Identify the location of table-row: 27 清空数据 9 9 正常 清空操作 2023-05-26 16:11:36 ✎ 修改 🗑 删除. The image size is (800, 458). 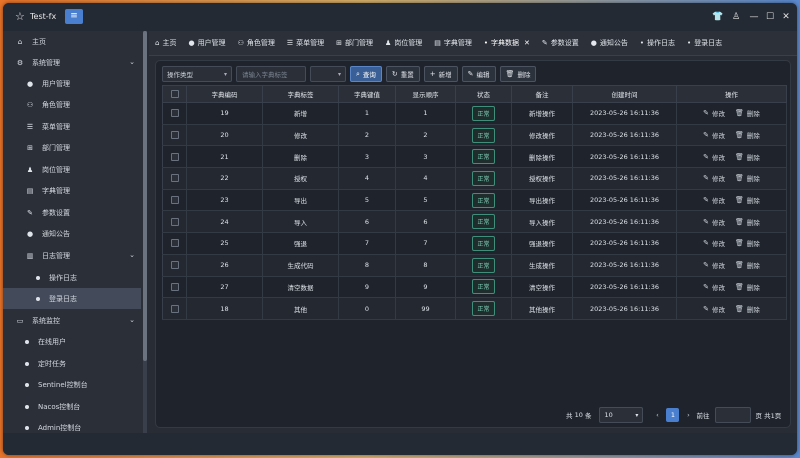
(474, 287).